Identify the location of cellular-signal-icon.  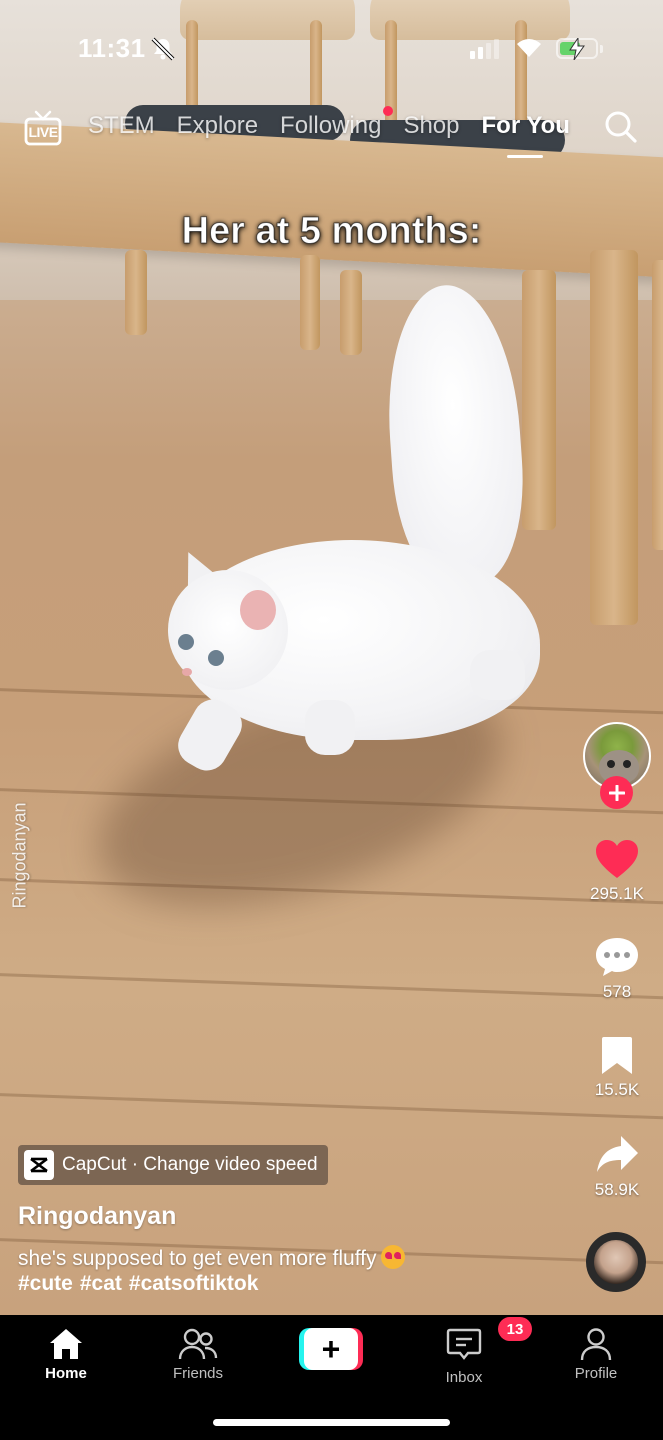
(484, 49).